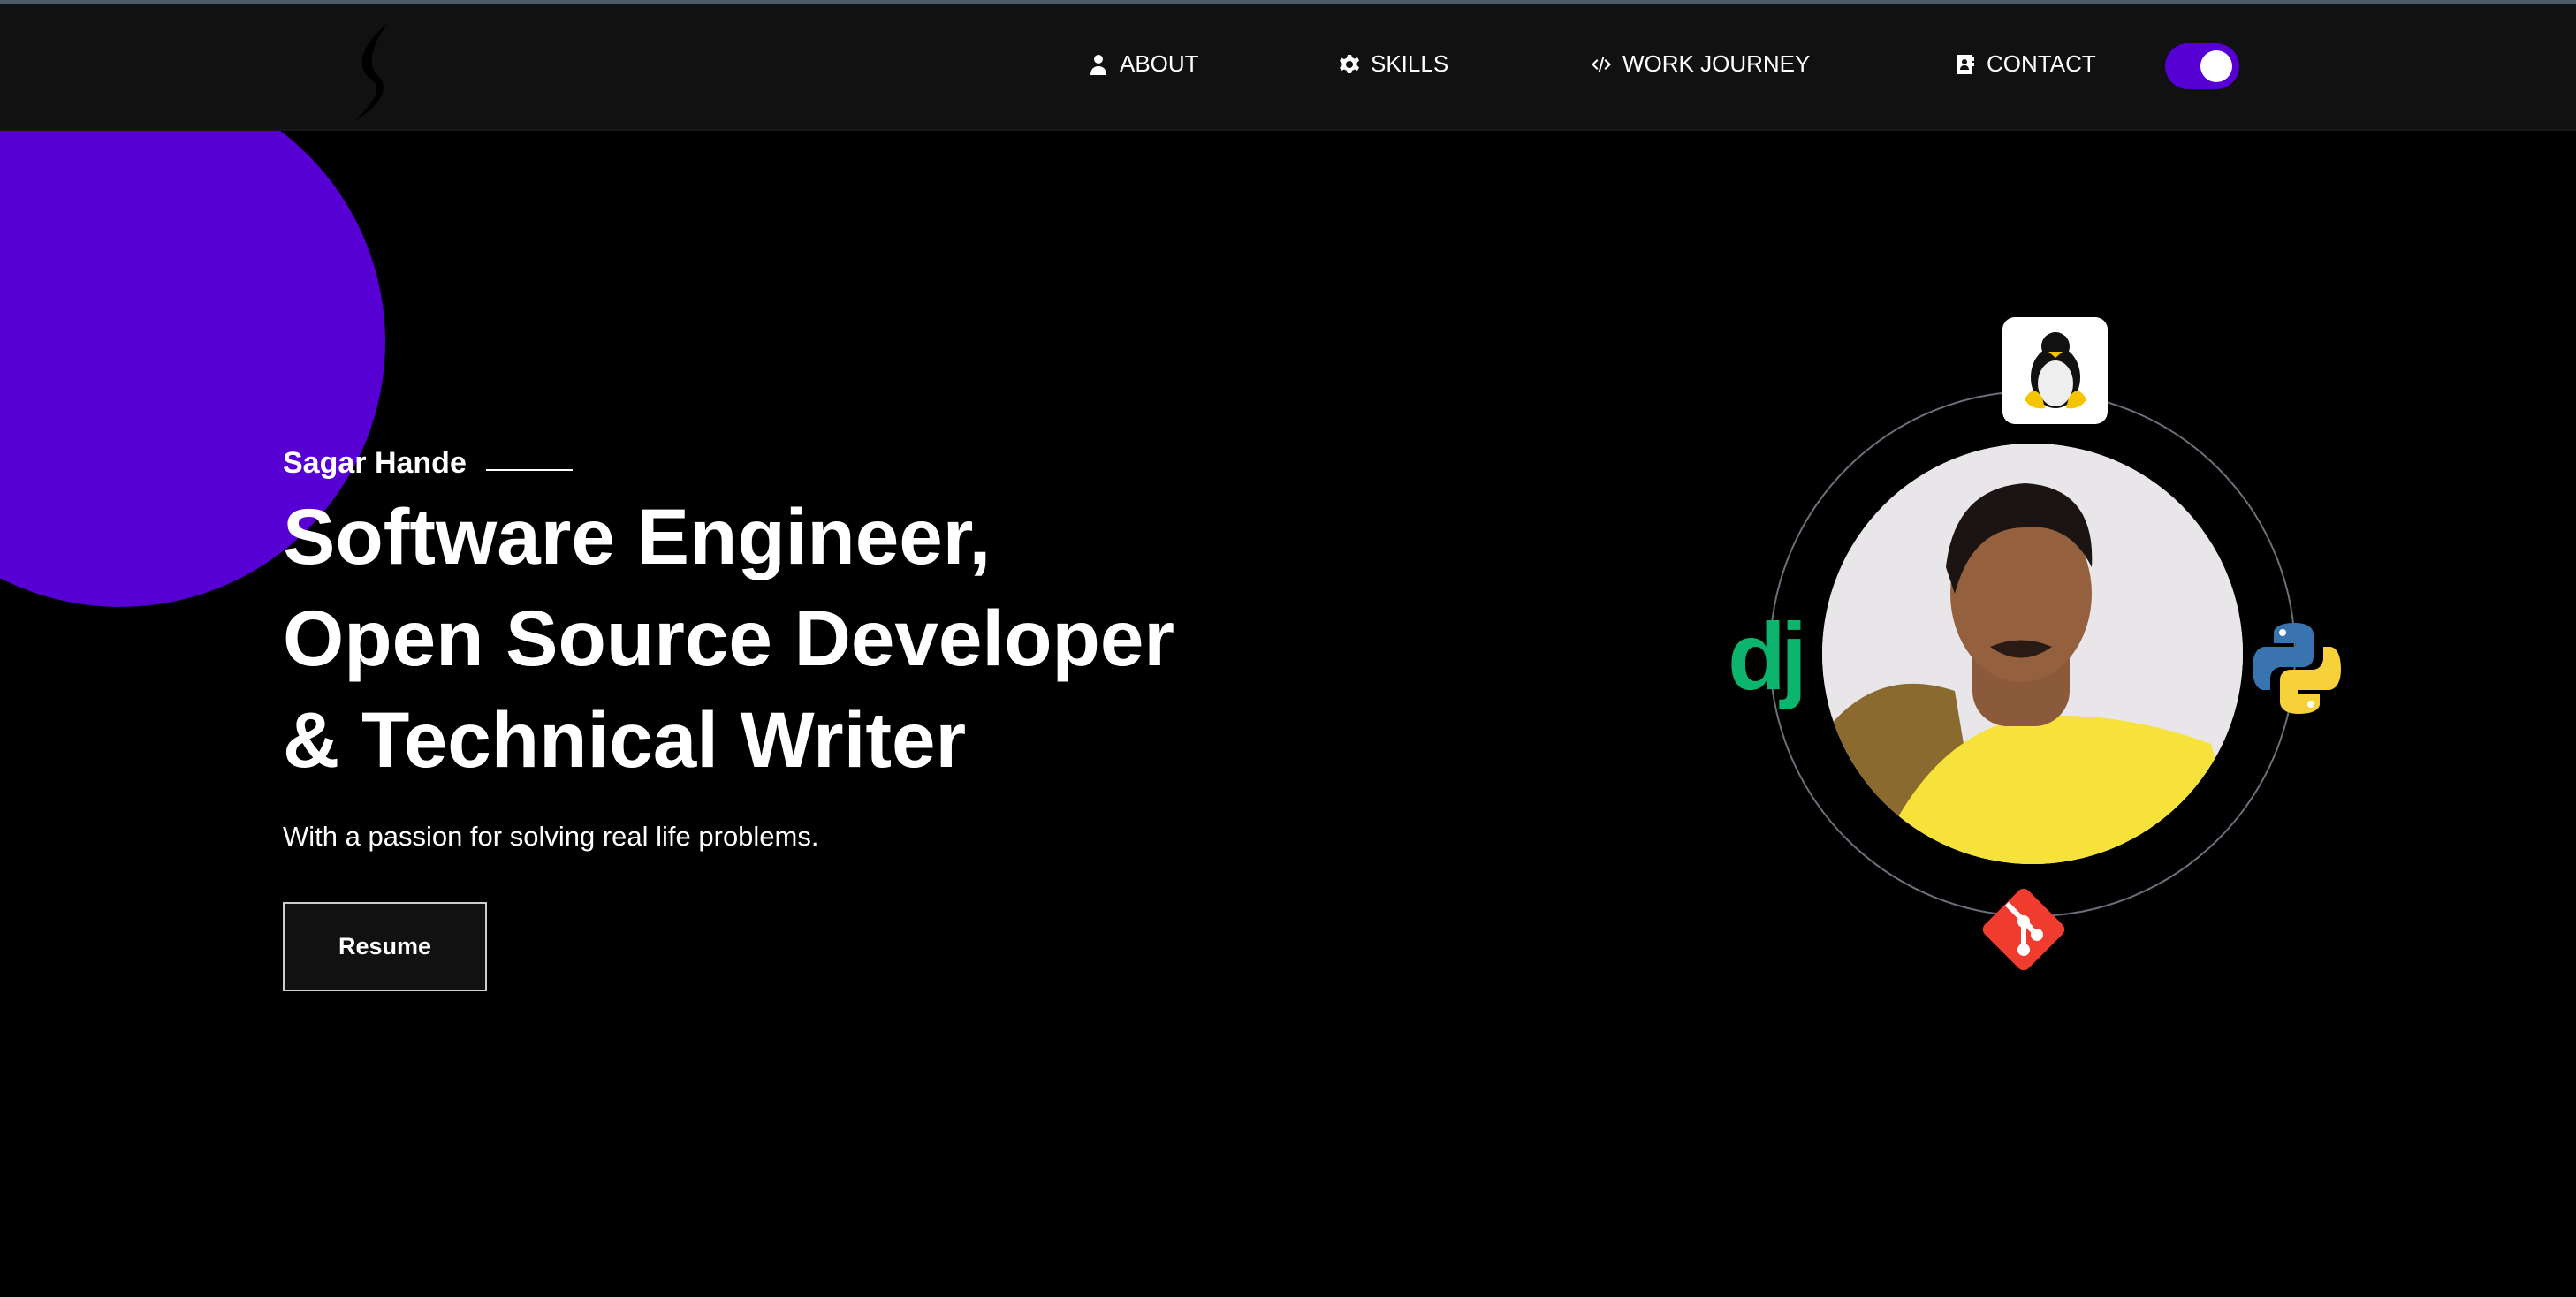  What do you see at coordinates (769, 463) in the screenshot?
I see `author-name-row: Sagar Hande` at bounding box center [769, 463].